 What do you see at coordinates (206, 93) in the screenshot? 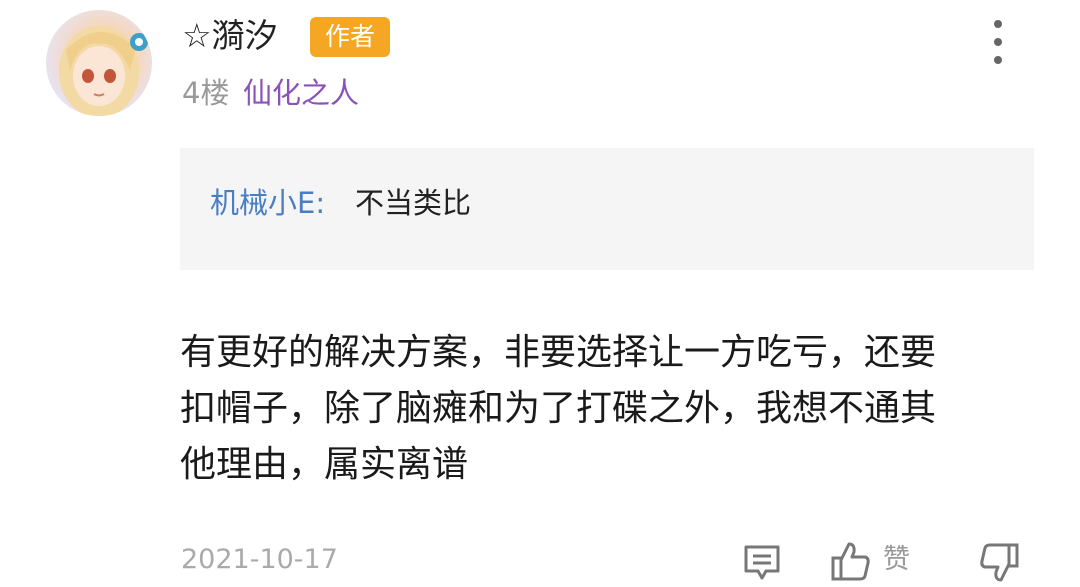
I see `floor-number: 4楼` at bounding box center [206, 93].